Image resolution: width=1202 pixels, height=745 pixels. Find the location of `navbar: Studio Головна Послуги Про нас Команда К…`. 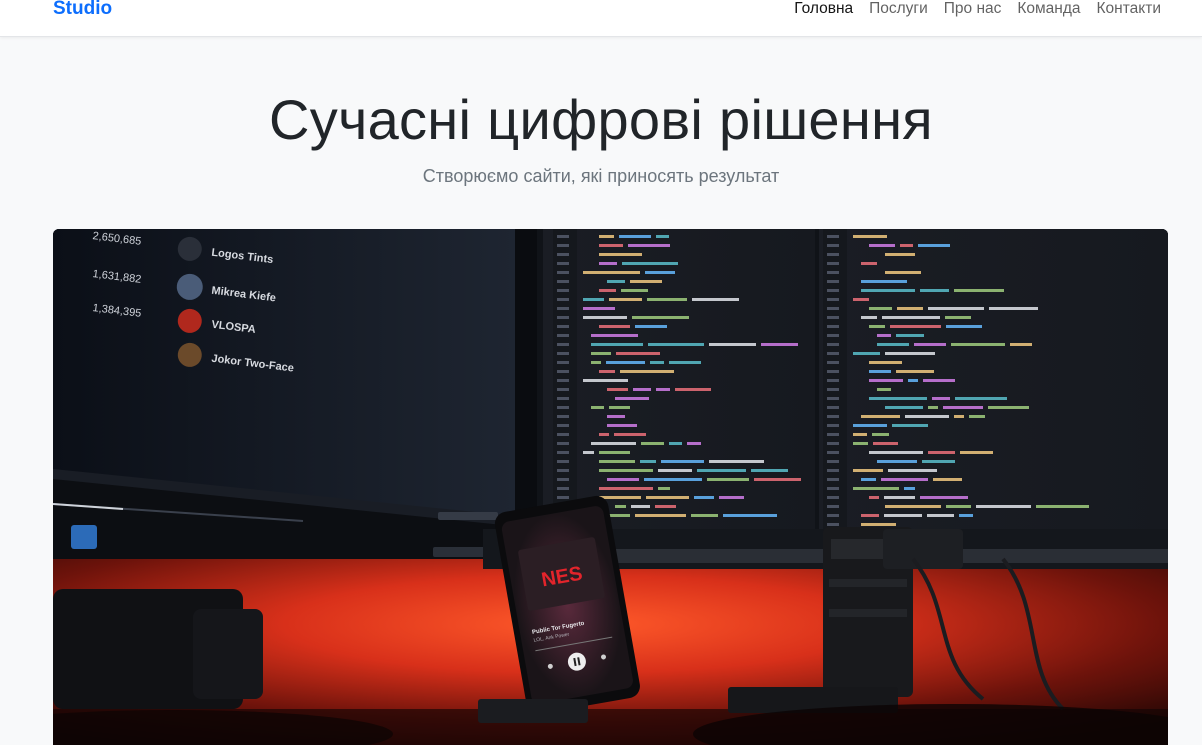

navbar: Studio Головна Послуги Про нас Команда К… is located at coordinates (601, 18).